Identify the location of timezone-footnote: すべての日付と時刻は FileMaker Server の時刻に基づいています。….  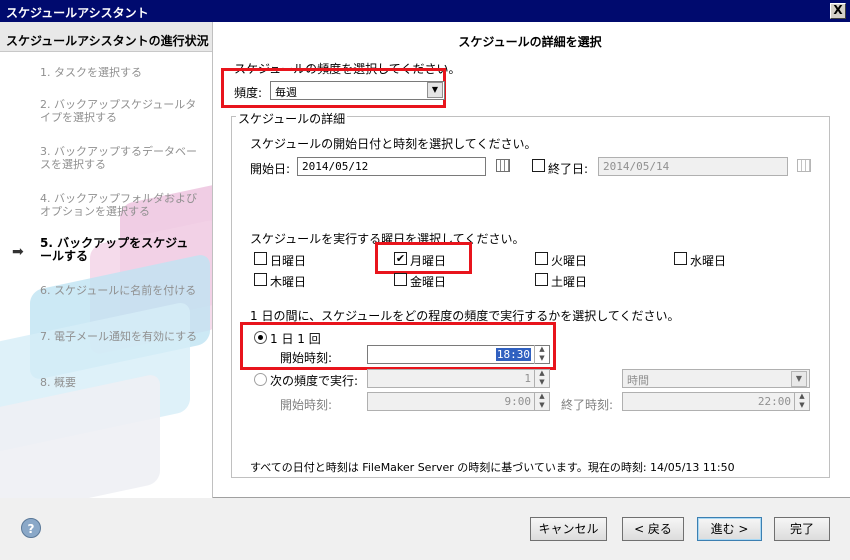
(492, 467).